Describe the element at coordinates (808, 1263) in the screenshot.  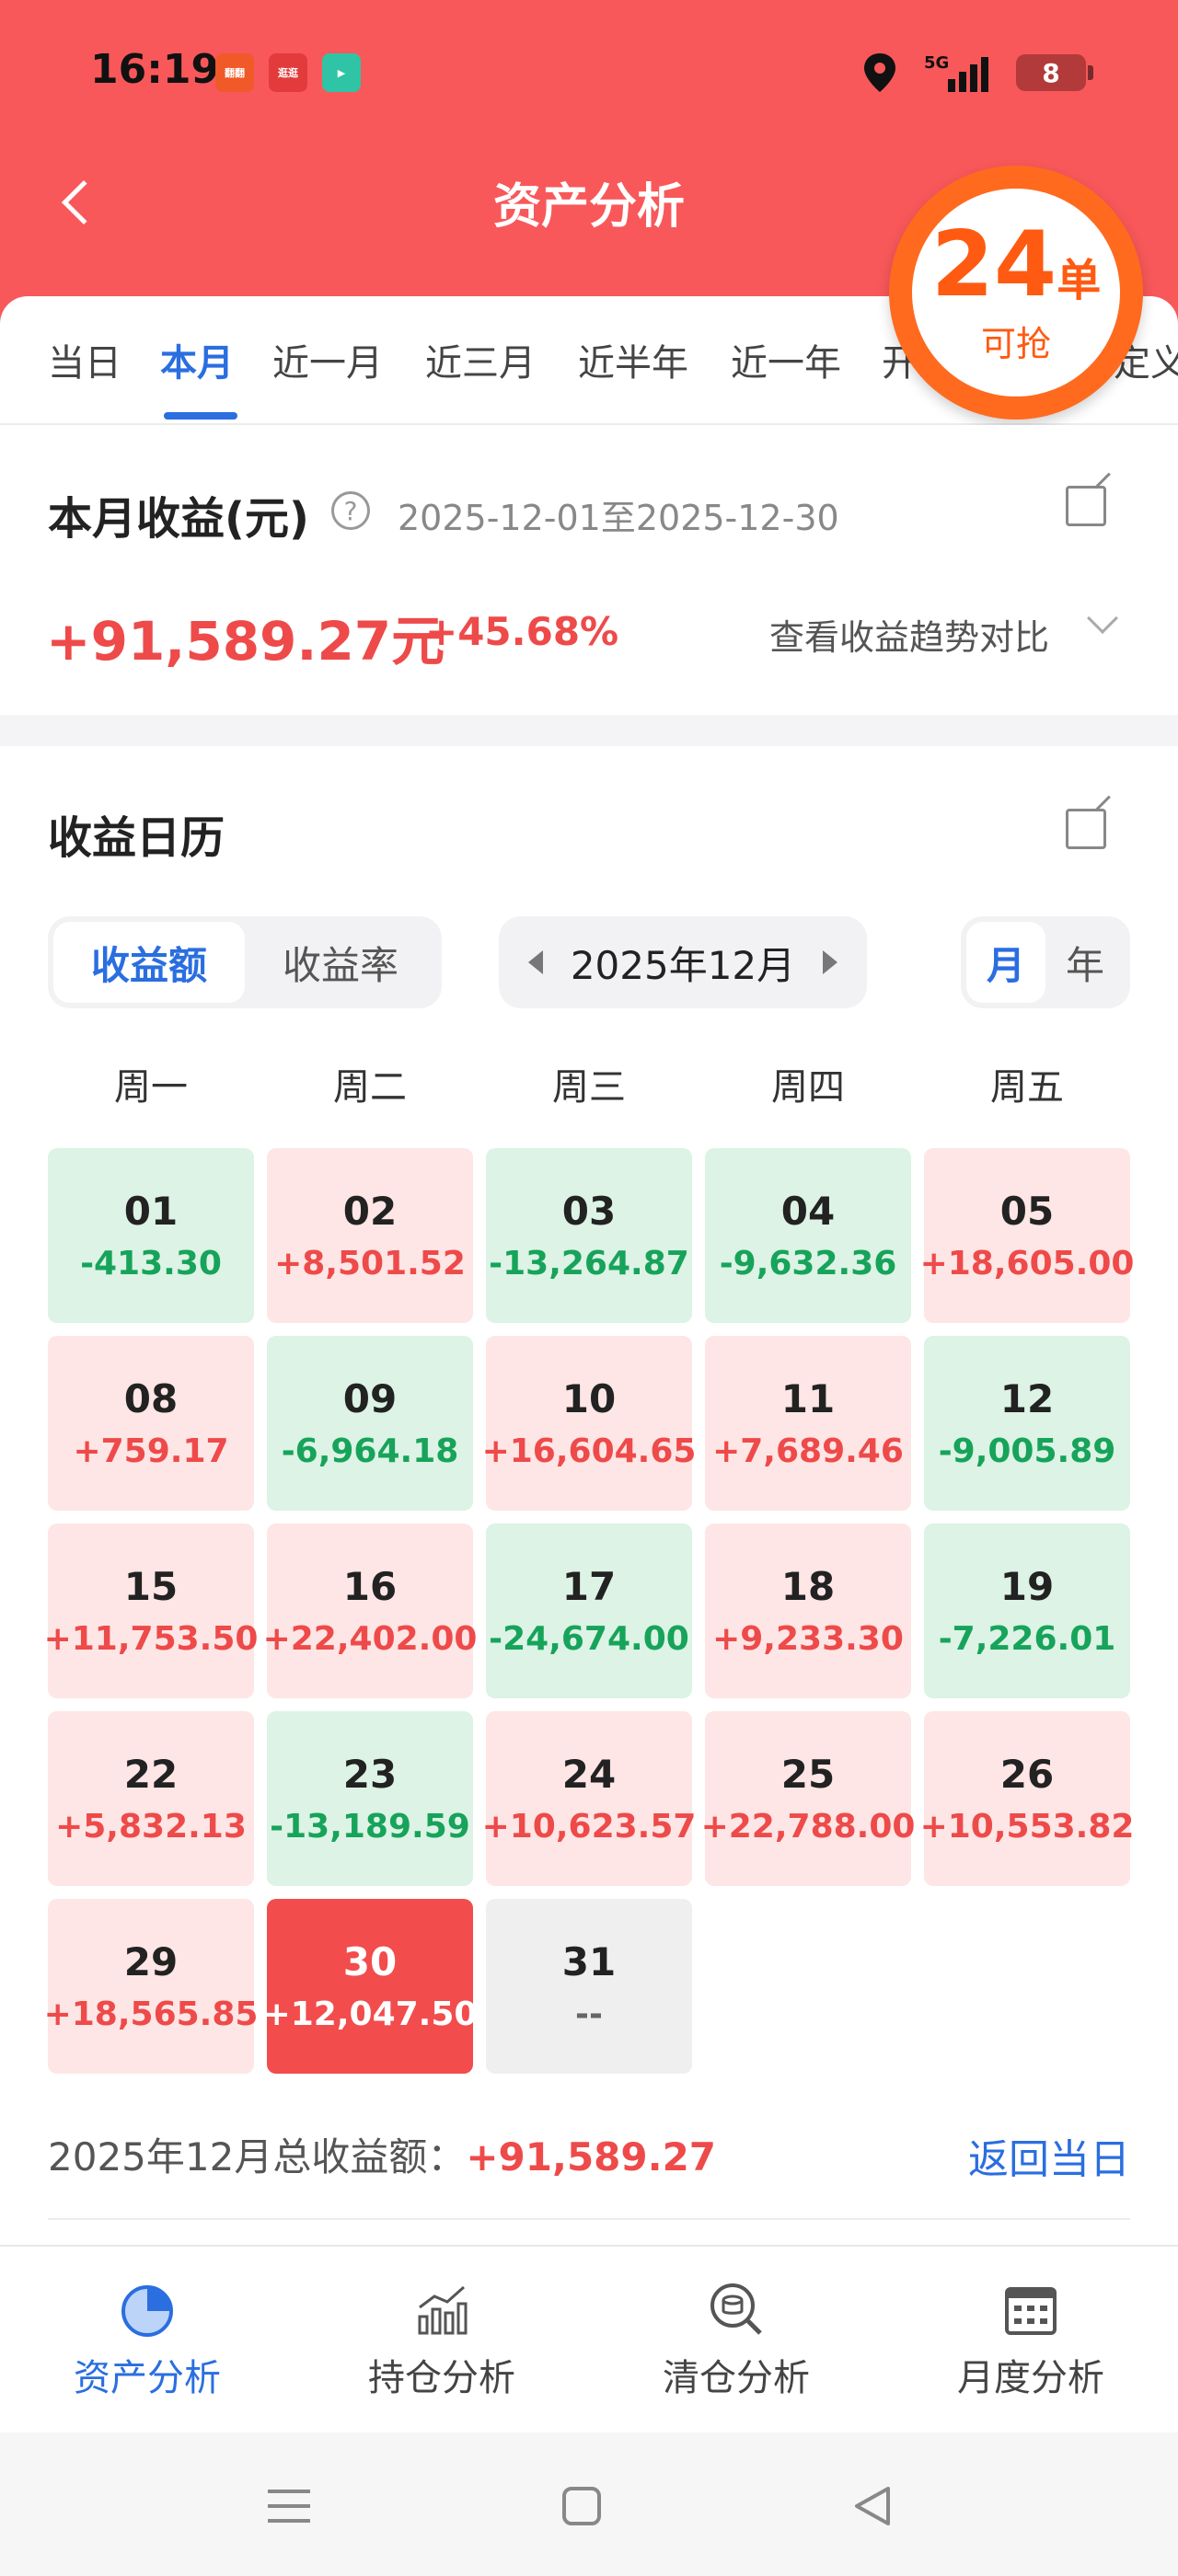
I see `calendar-day-value: -9,632.36` at that location.